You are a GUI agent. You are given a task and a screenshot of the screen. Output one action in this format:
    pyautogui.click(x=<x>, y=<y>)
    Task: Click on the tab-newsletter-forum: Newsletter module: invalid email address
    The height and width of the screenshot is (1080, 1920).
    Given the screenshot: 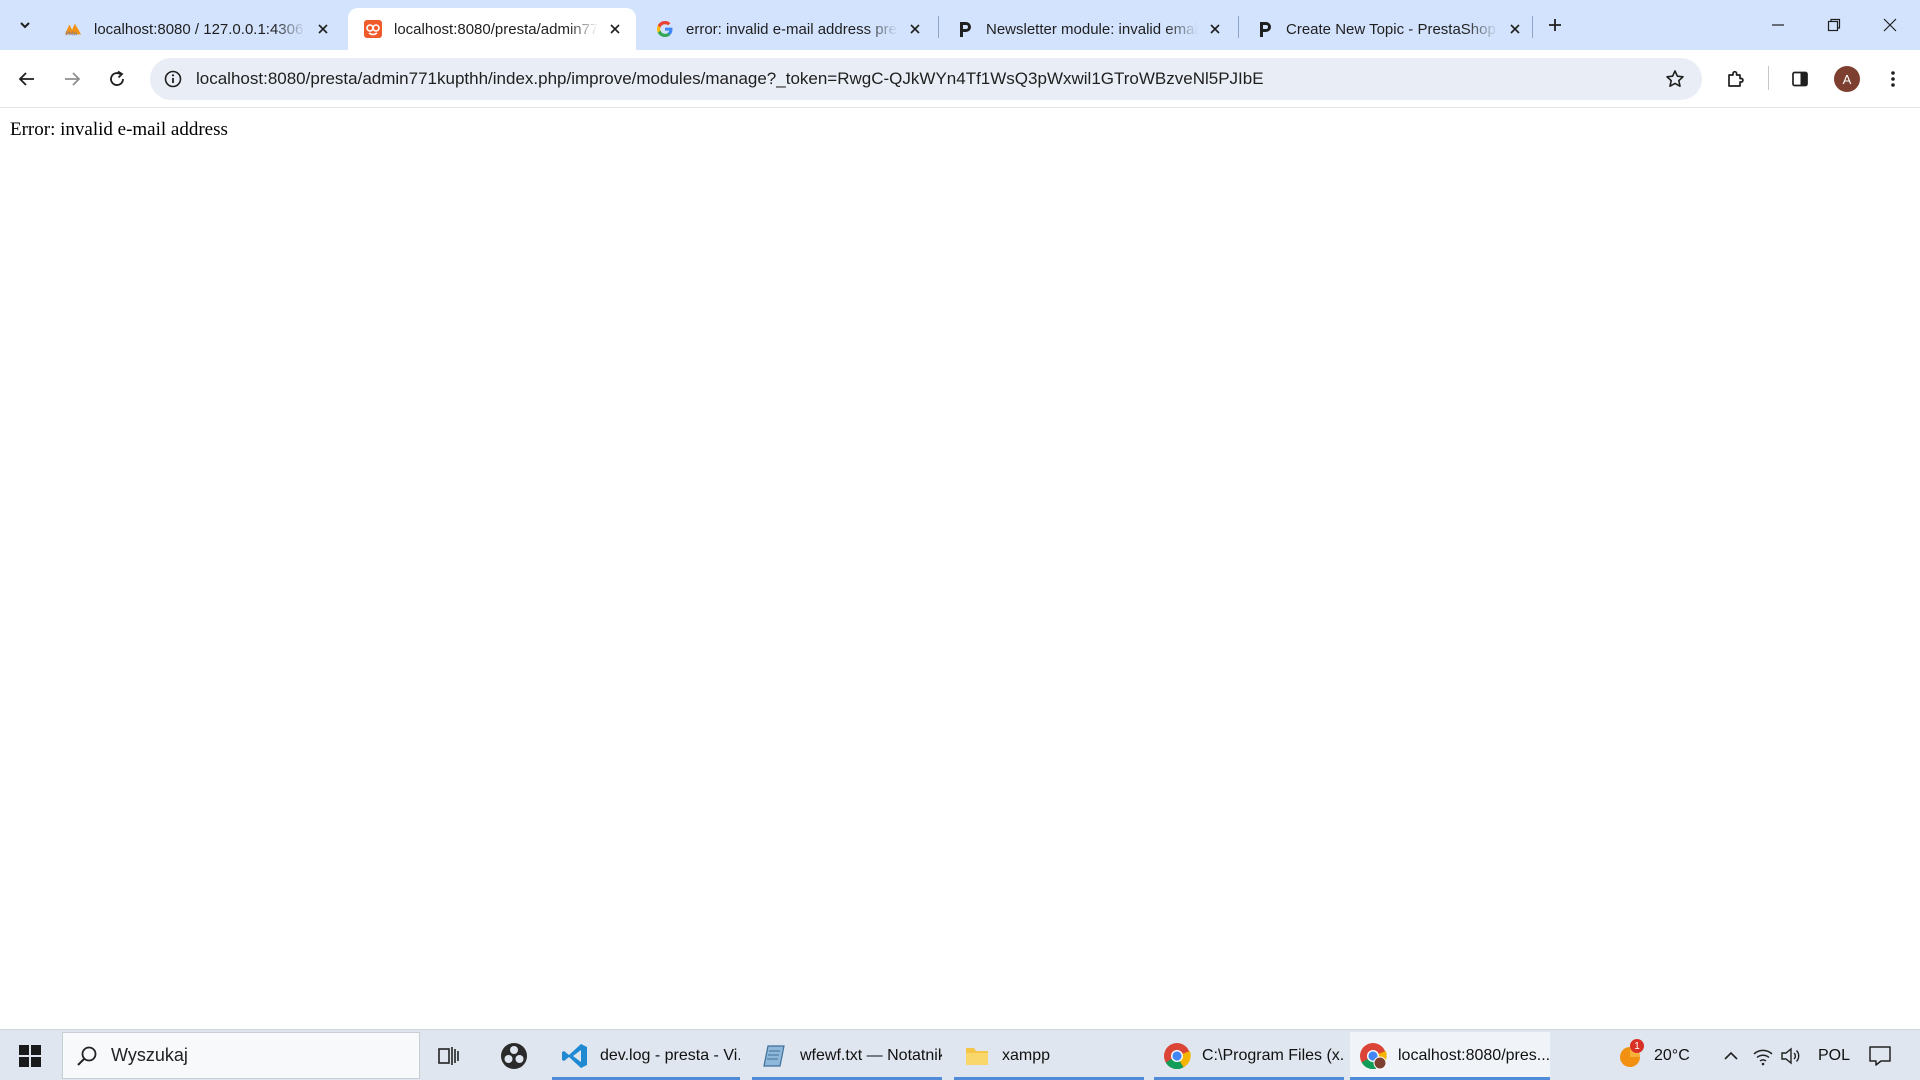 What is the action you would take?
    pyautogui.click(x=1088, y=29)
    